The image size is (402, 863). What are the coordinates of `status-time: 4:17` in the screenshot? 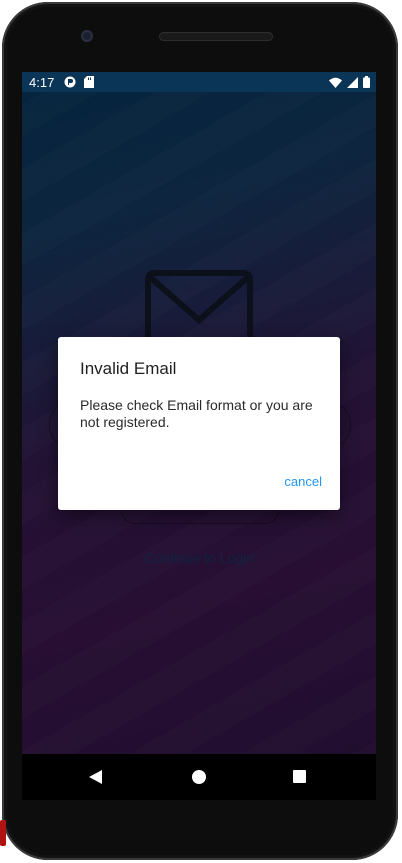 It's located at (42, 82).